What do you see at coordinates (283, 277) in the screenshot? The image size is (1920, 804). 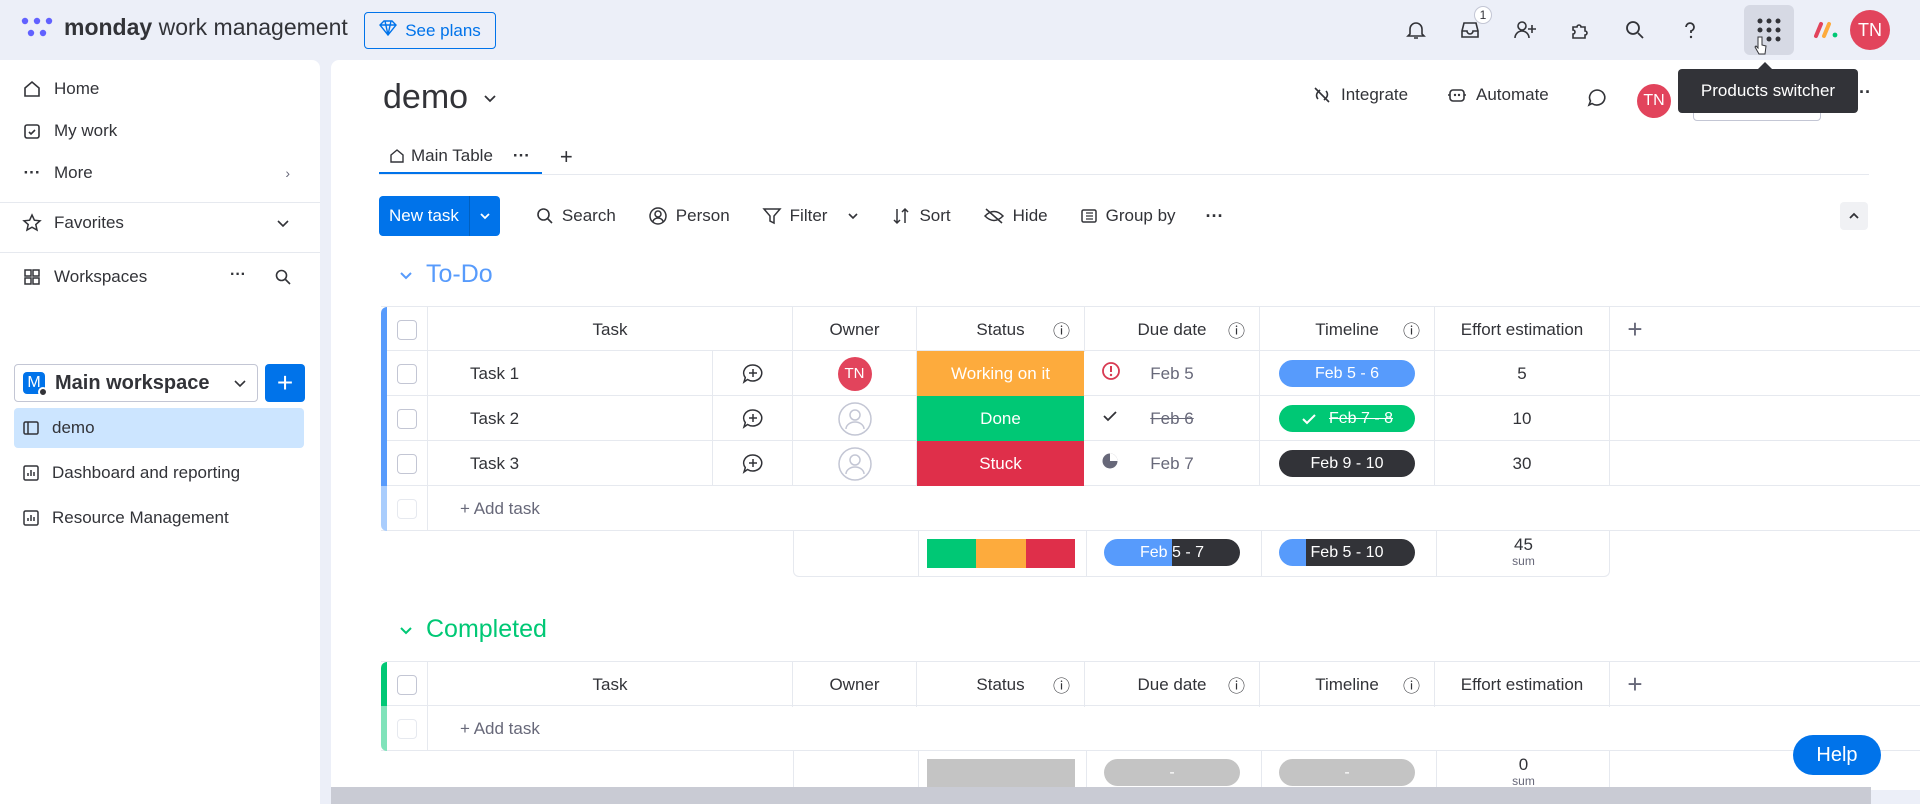 I see `workspace-search-icon` at bounding box center [283, 277].